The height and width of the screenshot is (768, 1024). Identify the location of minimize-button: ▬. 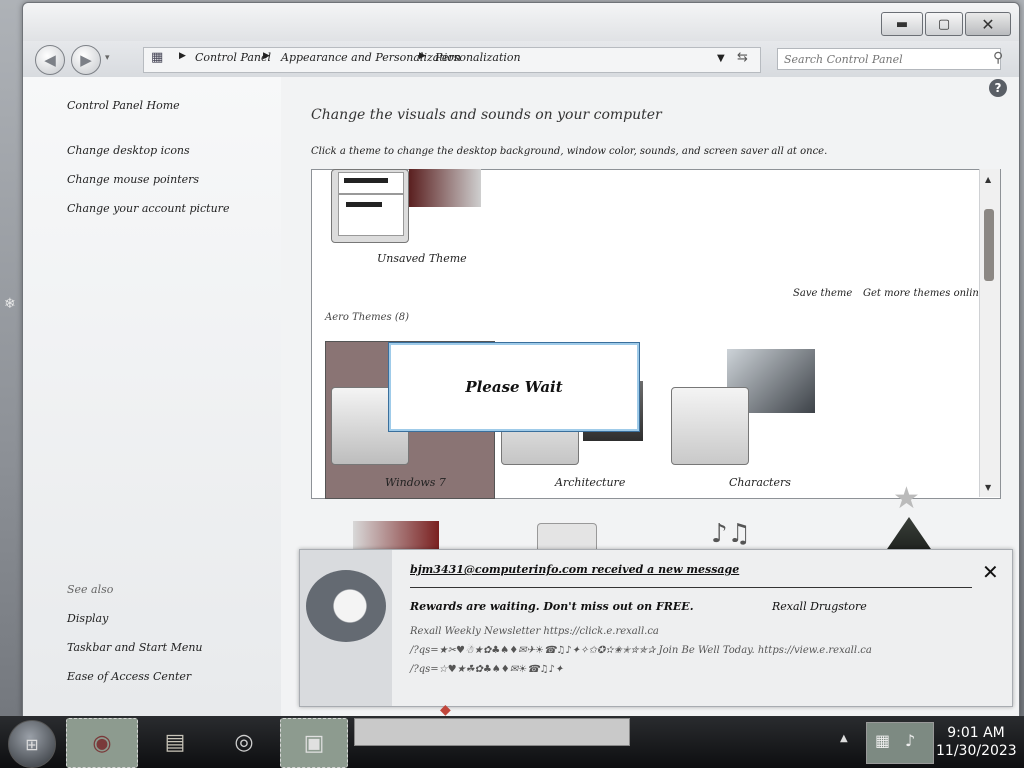
(902, 24).